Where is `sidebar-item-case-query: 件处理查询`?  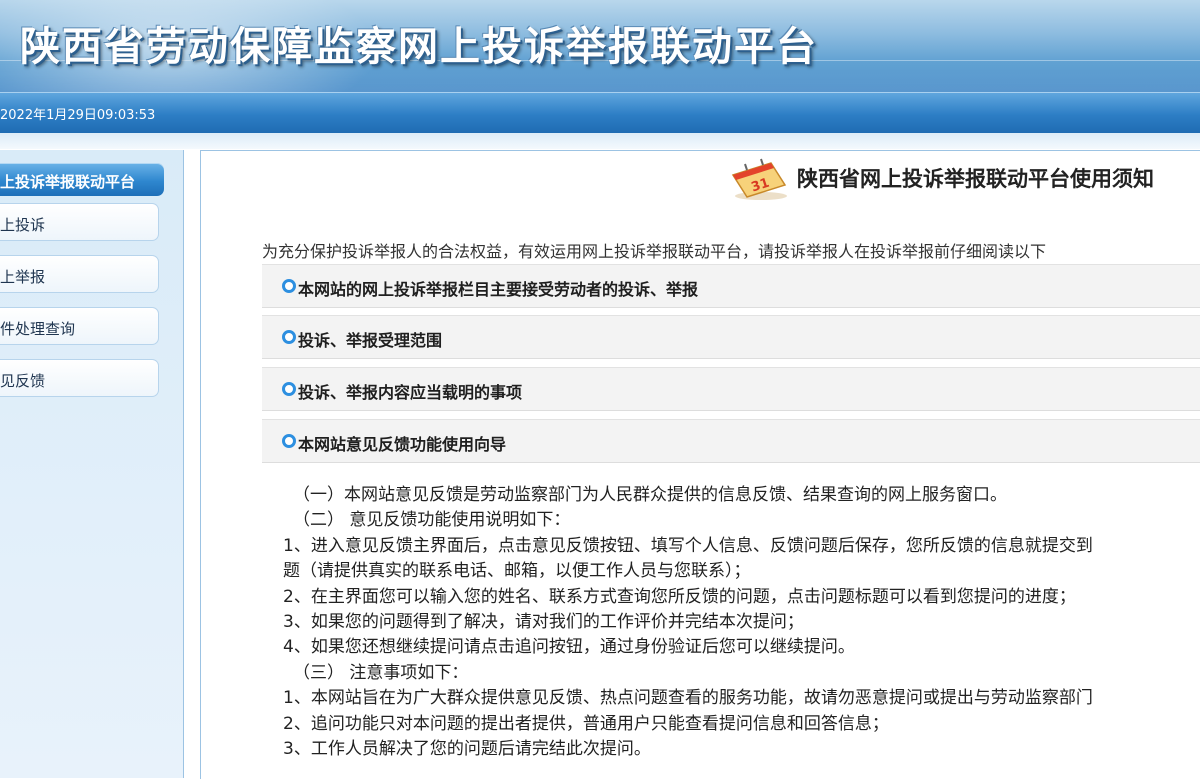
sidebar-item-case-query: 件处理查询 is located at coordinates (79, 326).